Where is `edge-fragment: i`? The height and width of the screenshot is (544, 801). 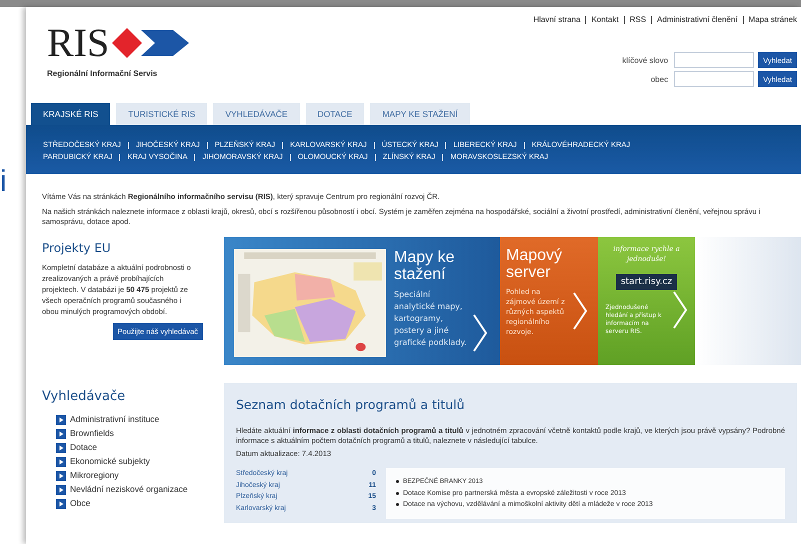
edge-fragment: i is located at coordinates (3, 181).